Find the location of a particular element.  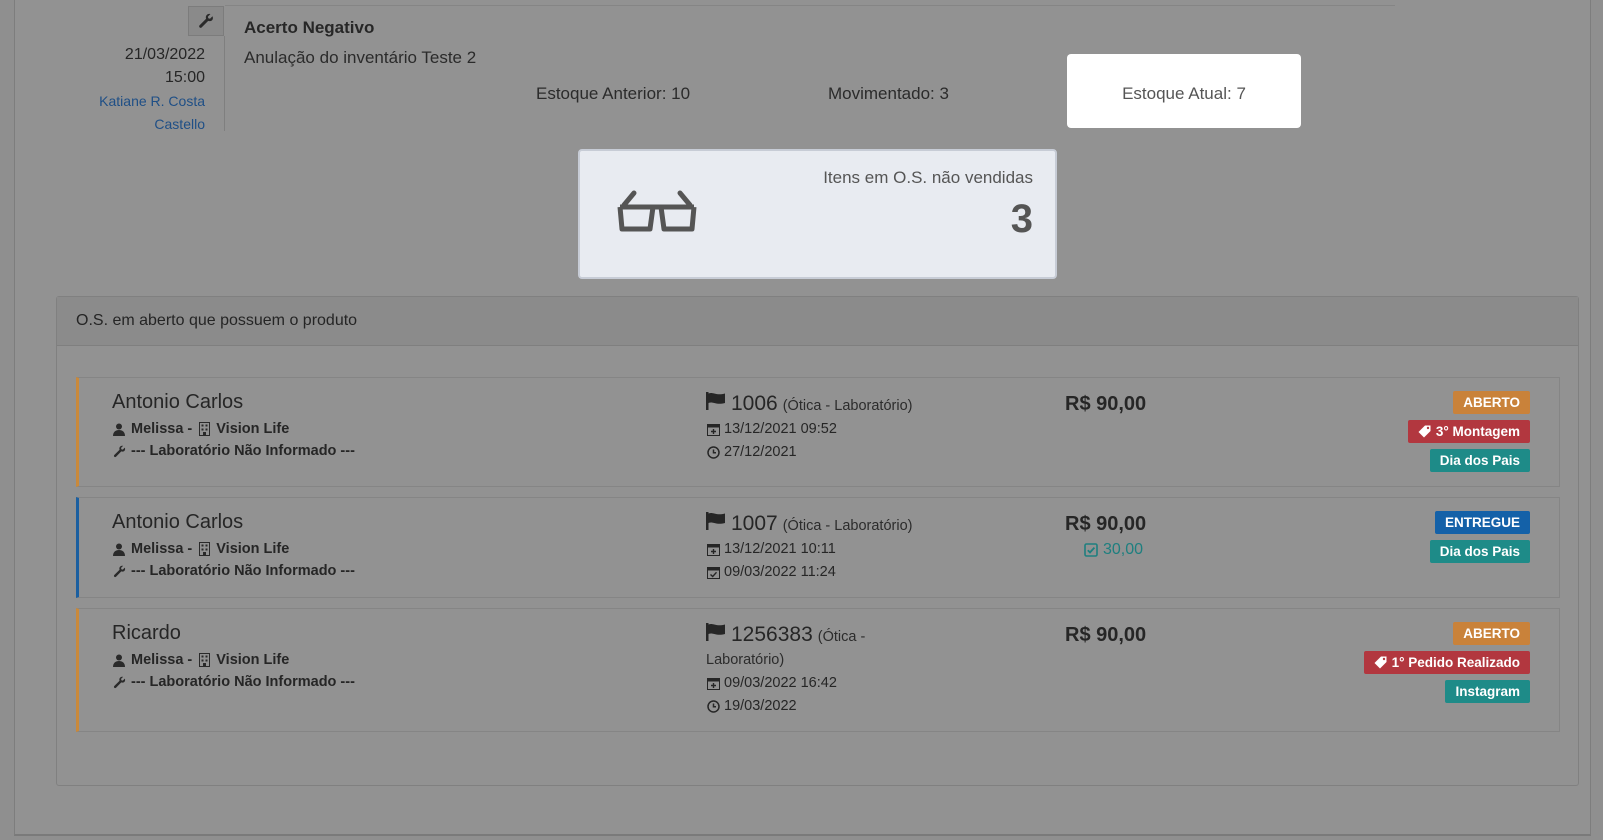

order-badges: ABERTO 3° Montagem Dia dos Pais is located at coordinates (1468, 431).